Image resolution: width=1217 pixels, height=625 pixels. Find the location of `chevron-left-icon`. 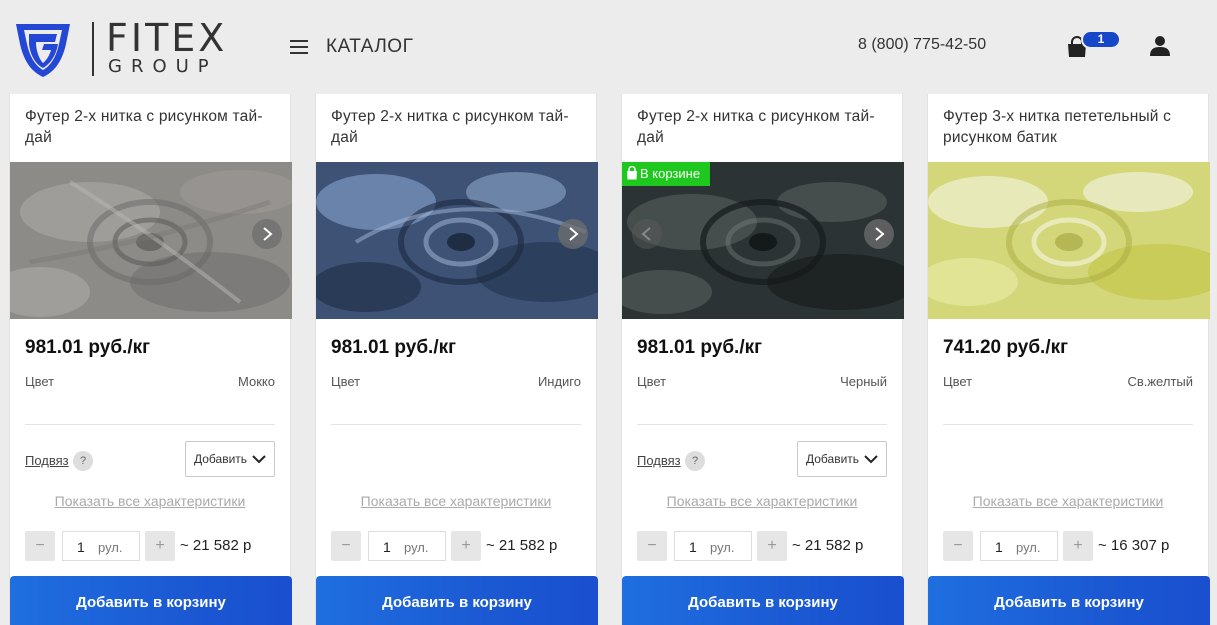

chevron-left-icon is located at coordinates (646, 234).